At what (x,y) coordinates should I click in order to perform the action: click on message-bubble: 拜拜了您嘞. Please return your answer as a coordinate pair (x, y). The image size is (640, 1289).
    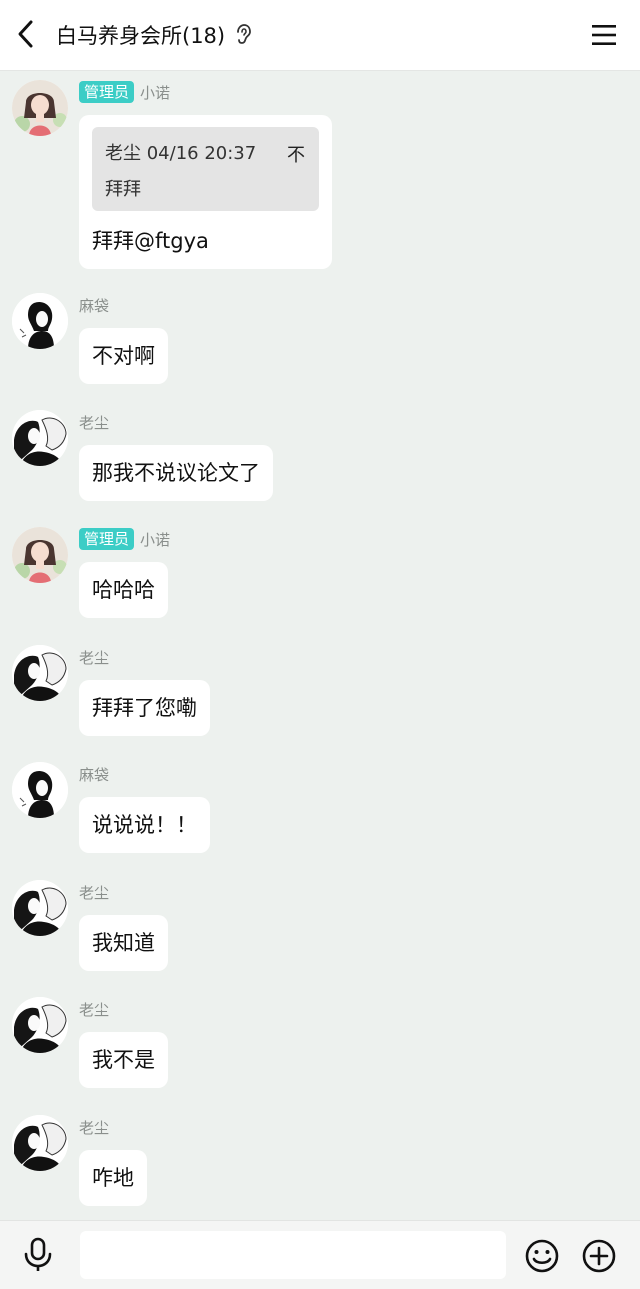
    Looking at the image, I should click on (144, 708).